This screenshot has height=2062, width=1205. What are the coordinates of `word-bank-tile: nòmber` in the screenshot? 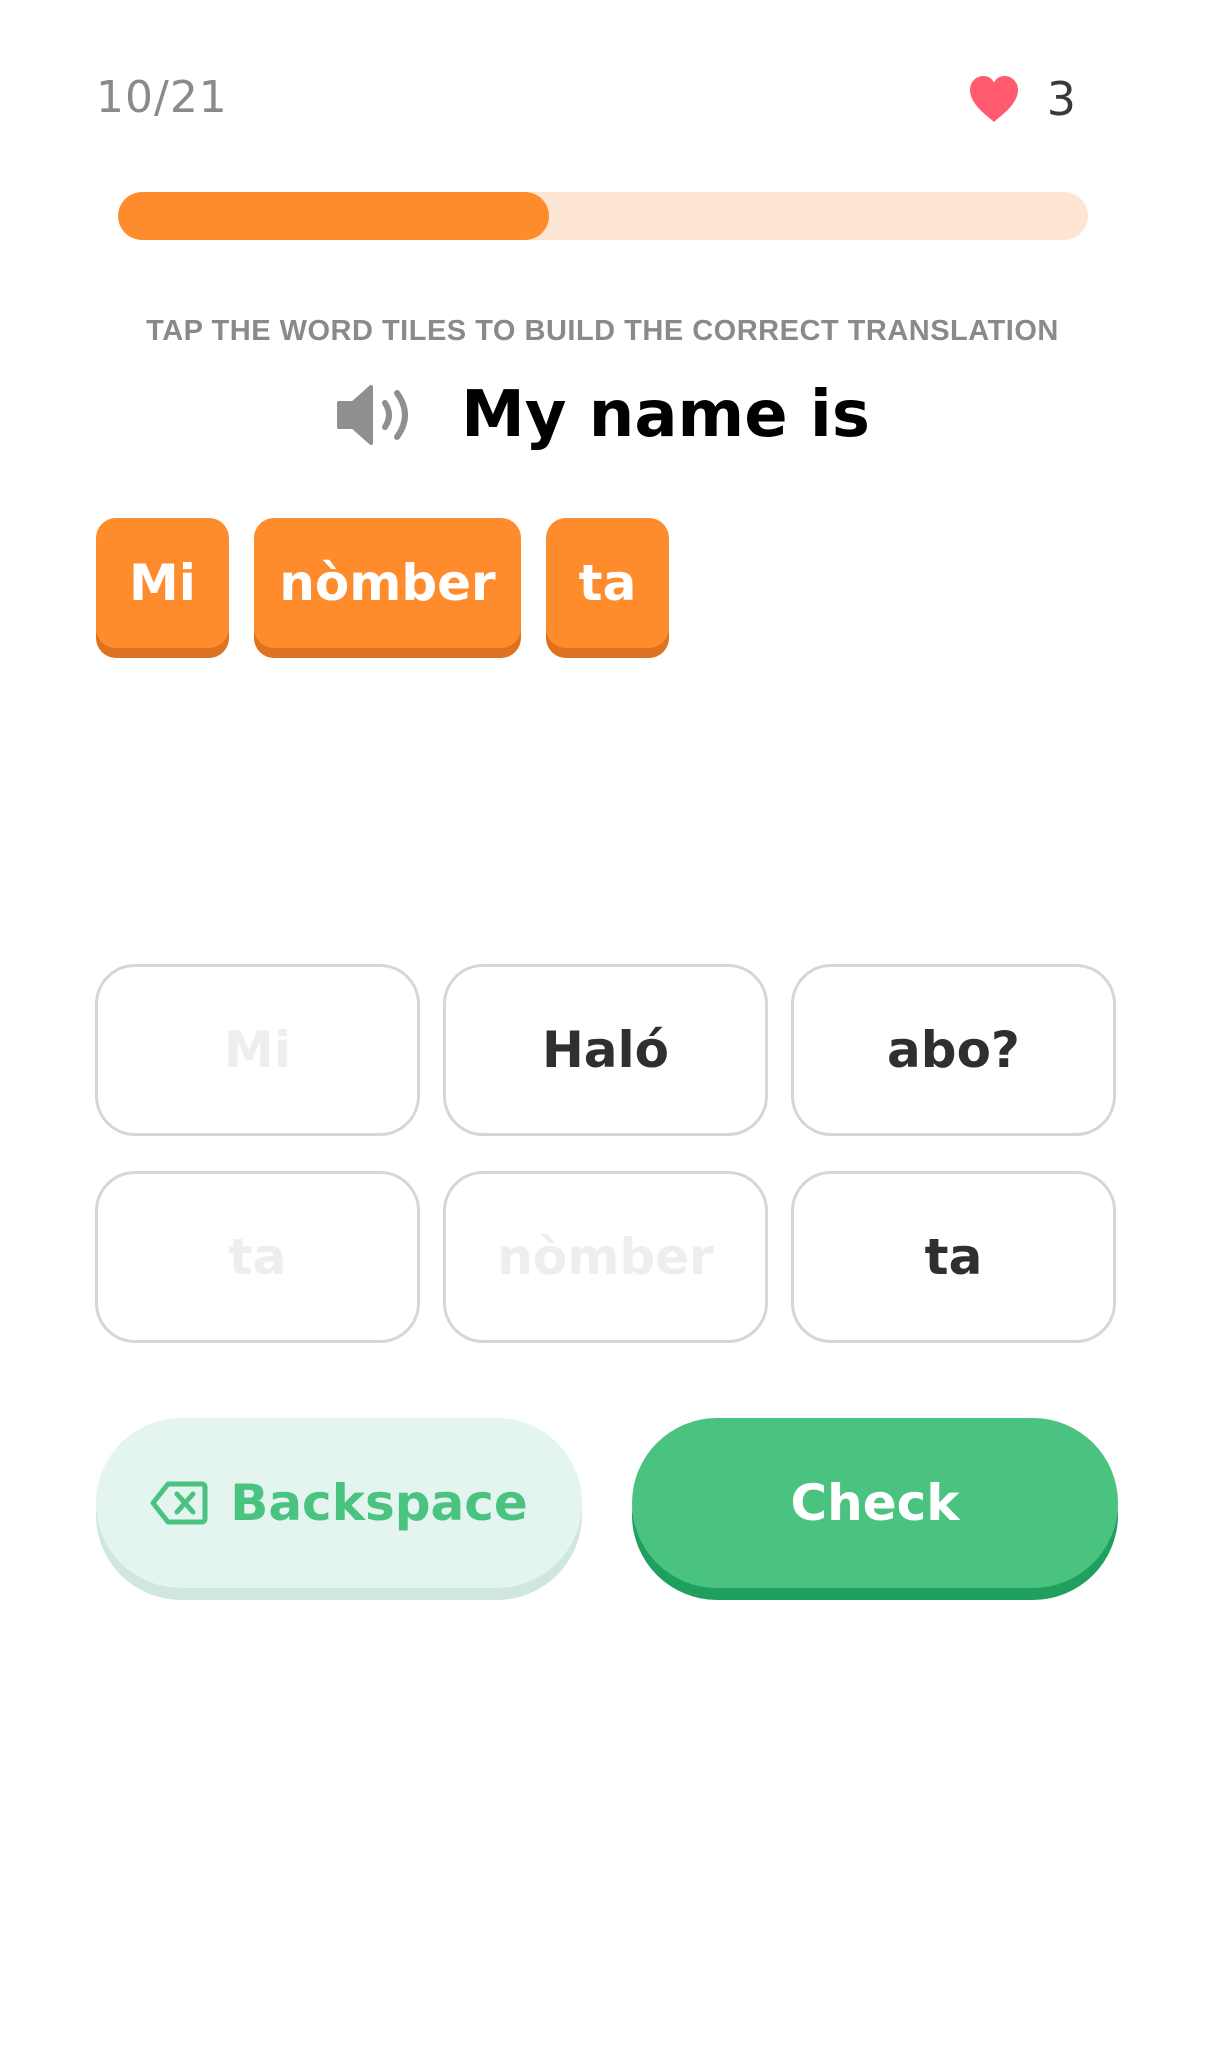 It's located at (605, 1257).